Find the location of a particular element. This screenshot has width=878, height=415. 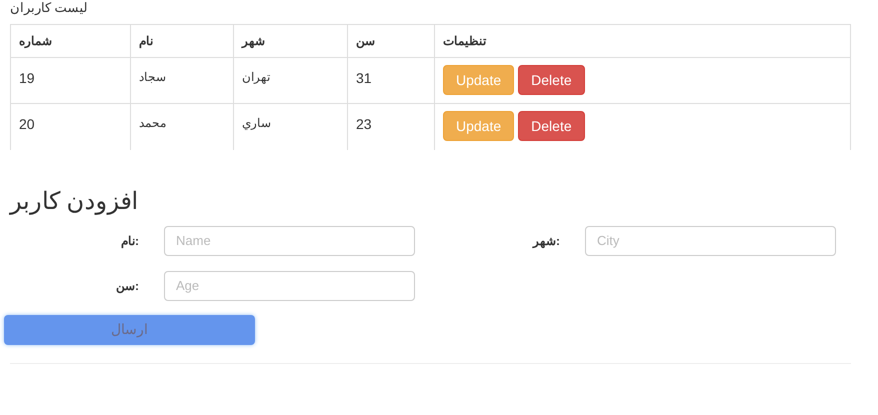

table-cell: سجاد is located at coordinates (152, 77).